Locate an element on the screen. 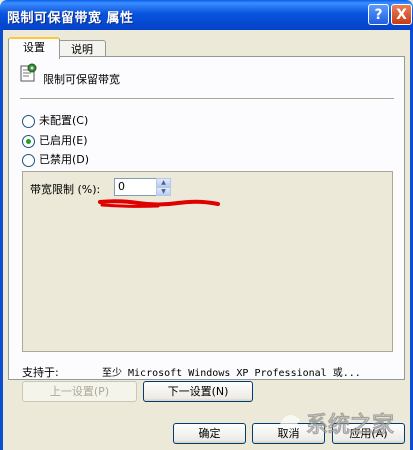 This screenshot has width=413, height=450. bandwidth-limit-input: 0 is located at coordinates (135, 187).